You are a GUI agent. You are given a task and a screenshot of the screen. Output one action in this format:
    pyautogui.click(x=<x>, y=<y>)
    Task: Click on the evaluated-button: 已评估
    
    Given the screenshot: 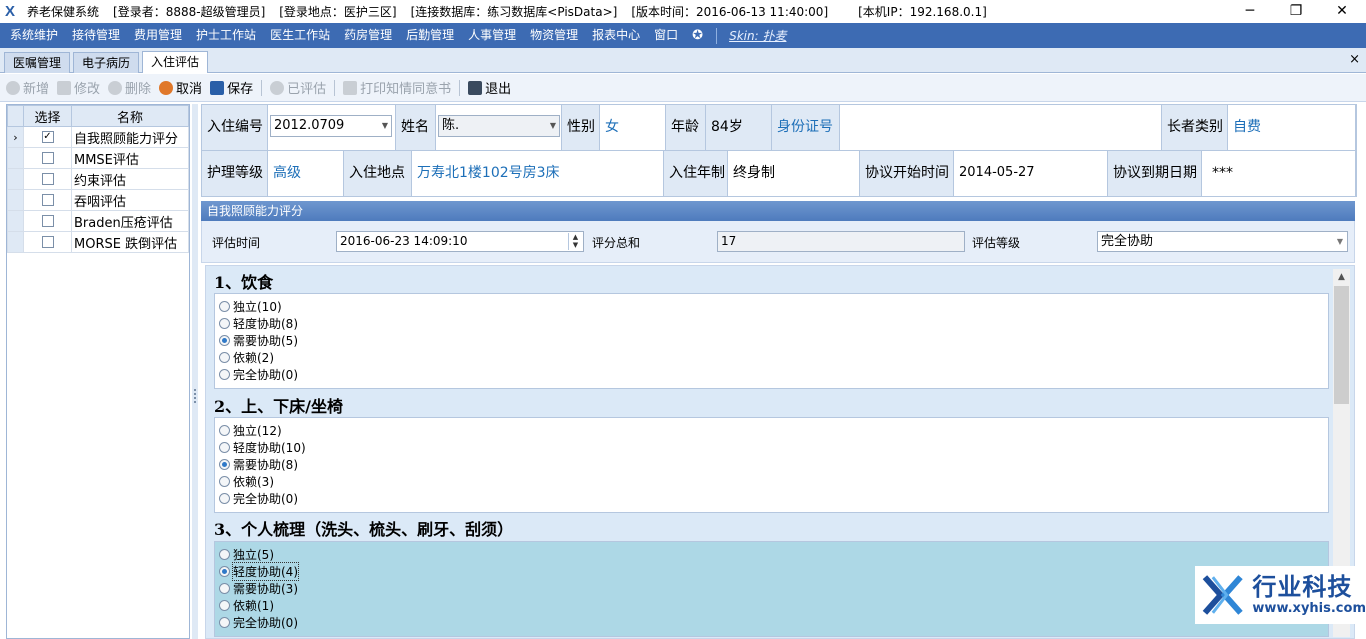 What is the action you would take?
    pyautogui.click(x=298, y=87)
    